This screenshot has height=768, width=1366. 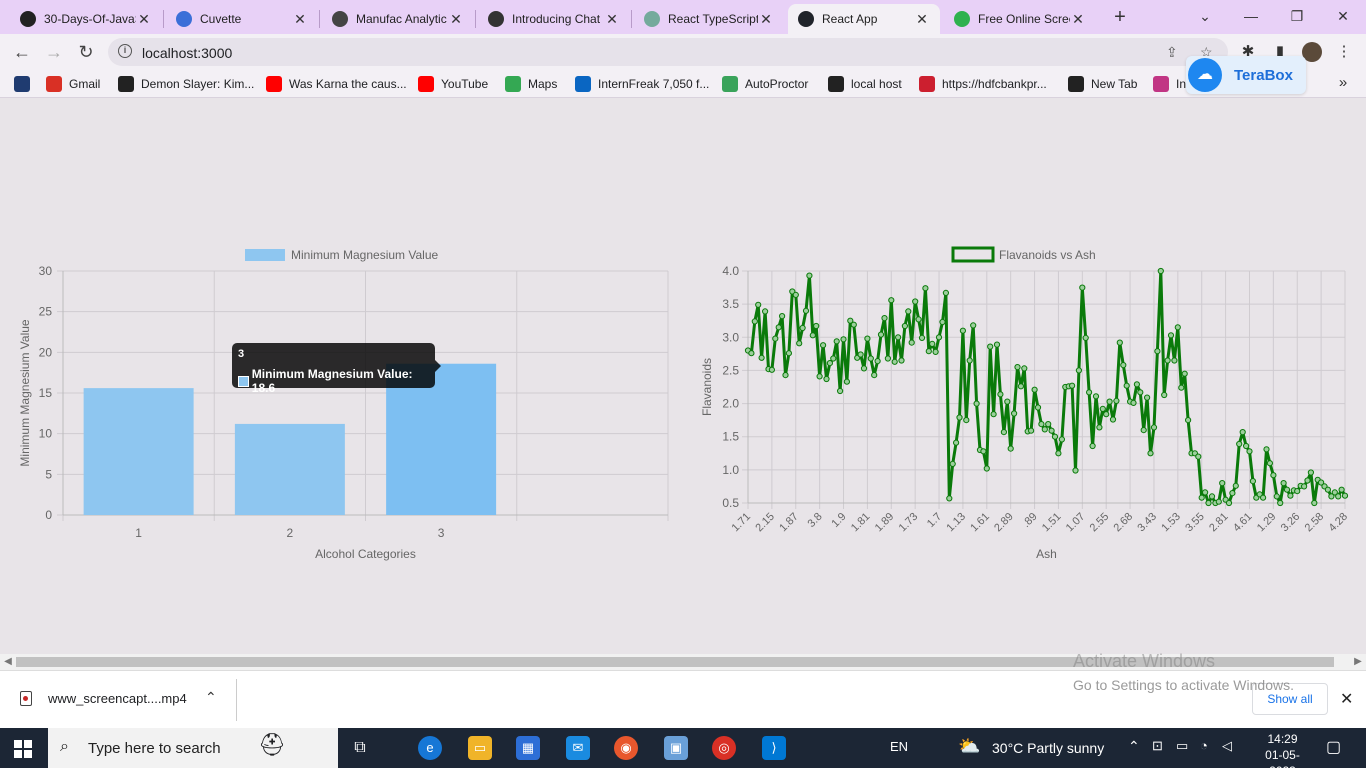 What do you see at coordinates (626, 748) in the screenshot?
I see `firefox-icon: ◉` at bounding box center [626, 748].